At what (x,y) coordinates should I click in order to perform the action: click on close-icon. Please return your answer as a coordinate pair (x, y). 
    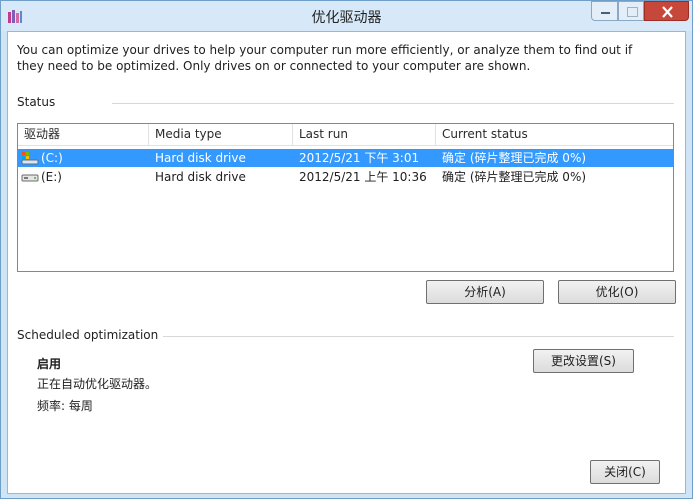
    Looking at the image, I should click on (667, 12).